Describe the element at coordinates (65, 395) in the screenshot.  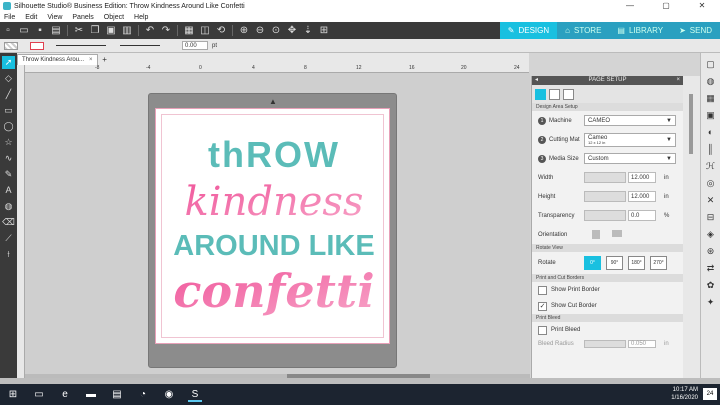
I see `edge-icon: e` at that location.